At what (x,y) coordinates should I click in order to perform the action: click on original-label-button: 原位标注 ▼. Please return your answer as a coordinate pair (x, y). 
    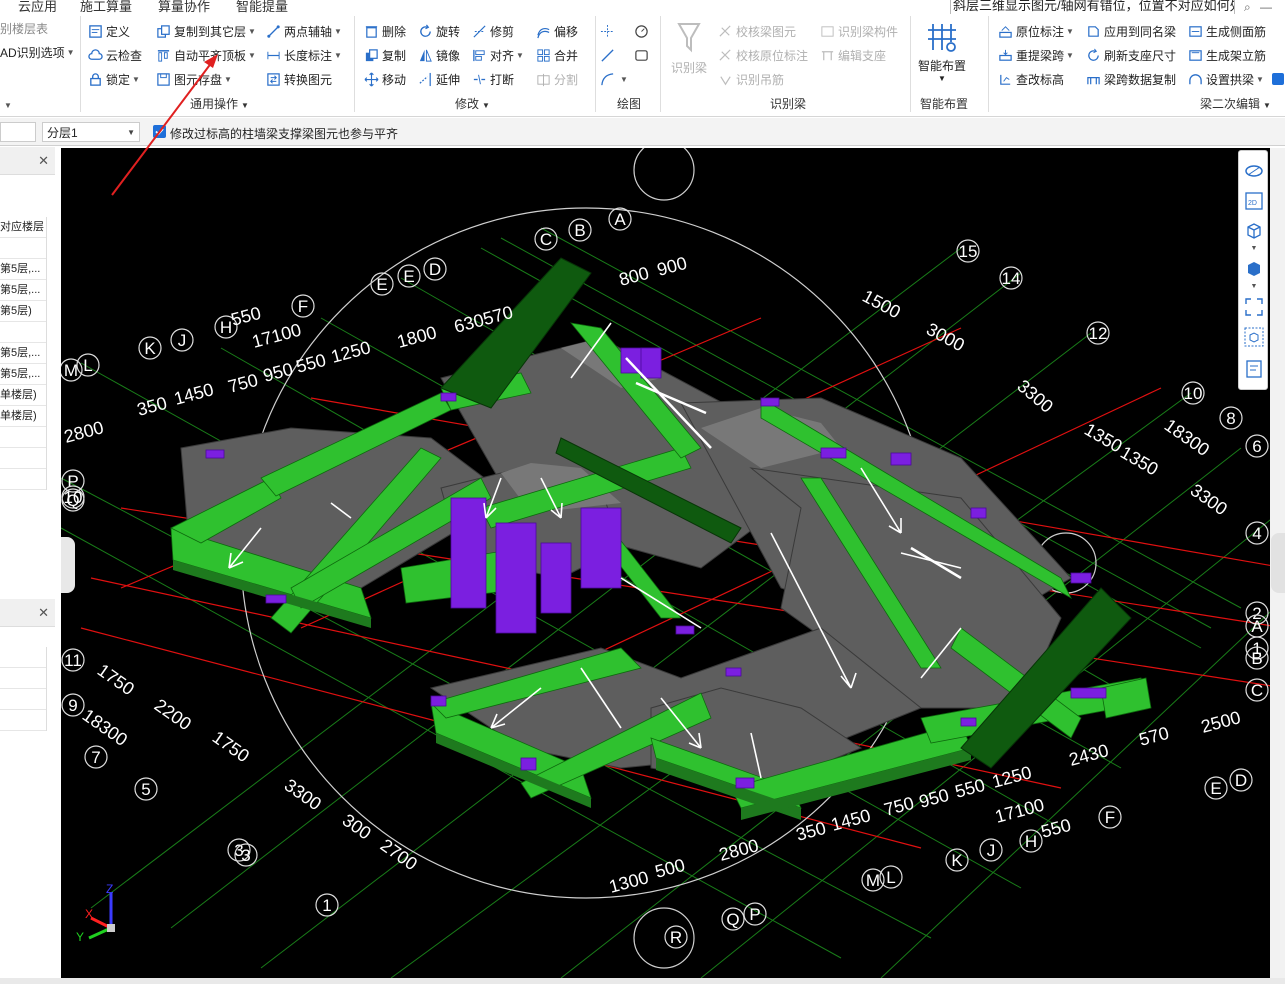
    Looking at the image, I should click on (1036, 31).